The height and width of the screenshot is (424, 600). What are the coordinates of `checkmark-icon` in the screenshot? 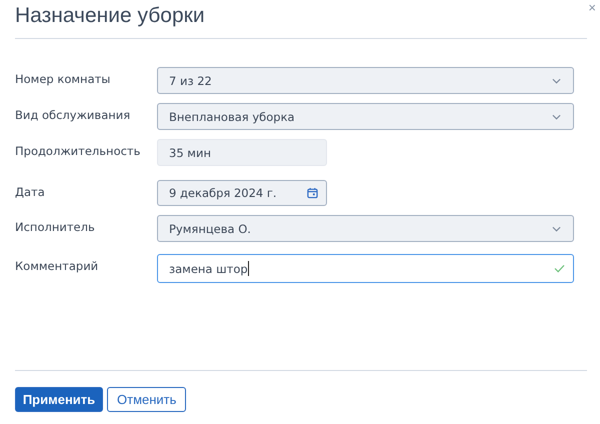 It's located at (559, 268).